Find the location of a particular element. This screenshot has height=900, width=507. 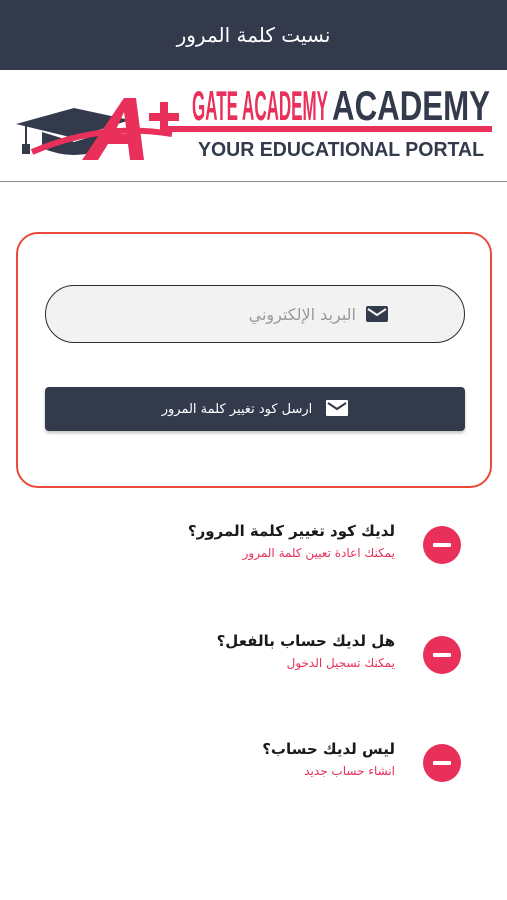

option-subtitle: يمكنك تسجيل الدخول is located at coordinates (341, 663).